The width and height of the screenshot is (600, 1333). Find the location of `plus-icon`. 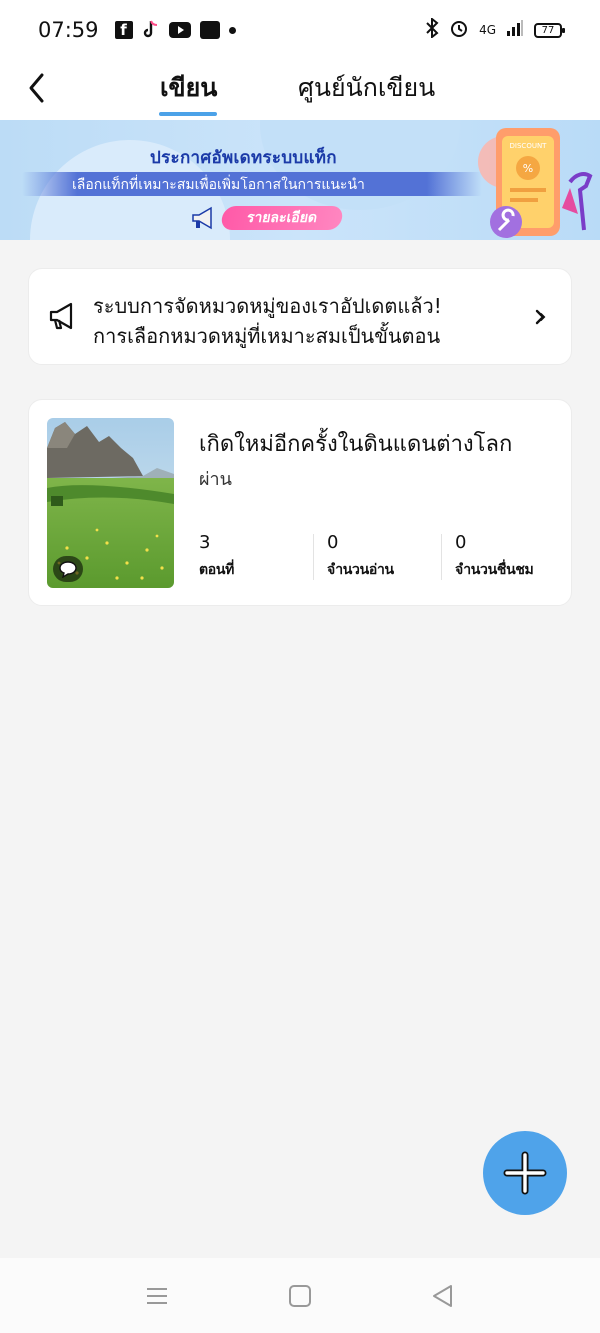

plus-icon is located at coordinates (525, 1173).